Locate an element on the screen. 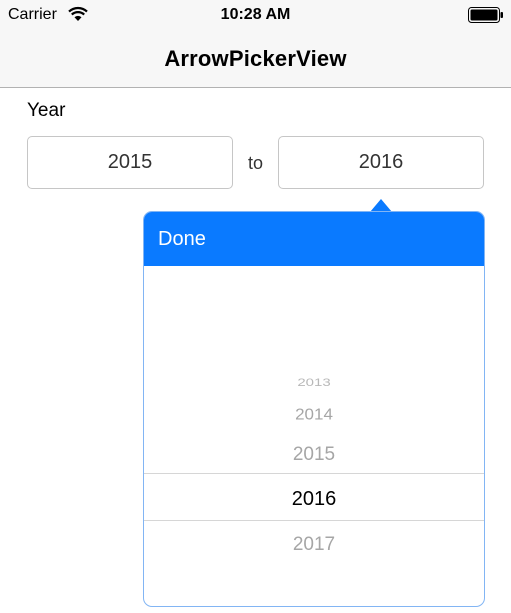  navigation-bar: ArrowPickerView is located at coordinates (255, 59).